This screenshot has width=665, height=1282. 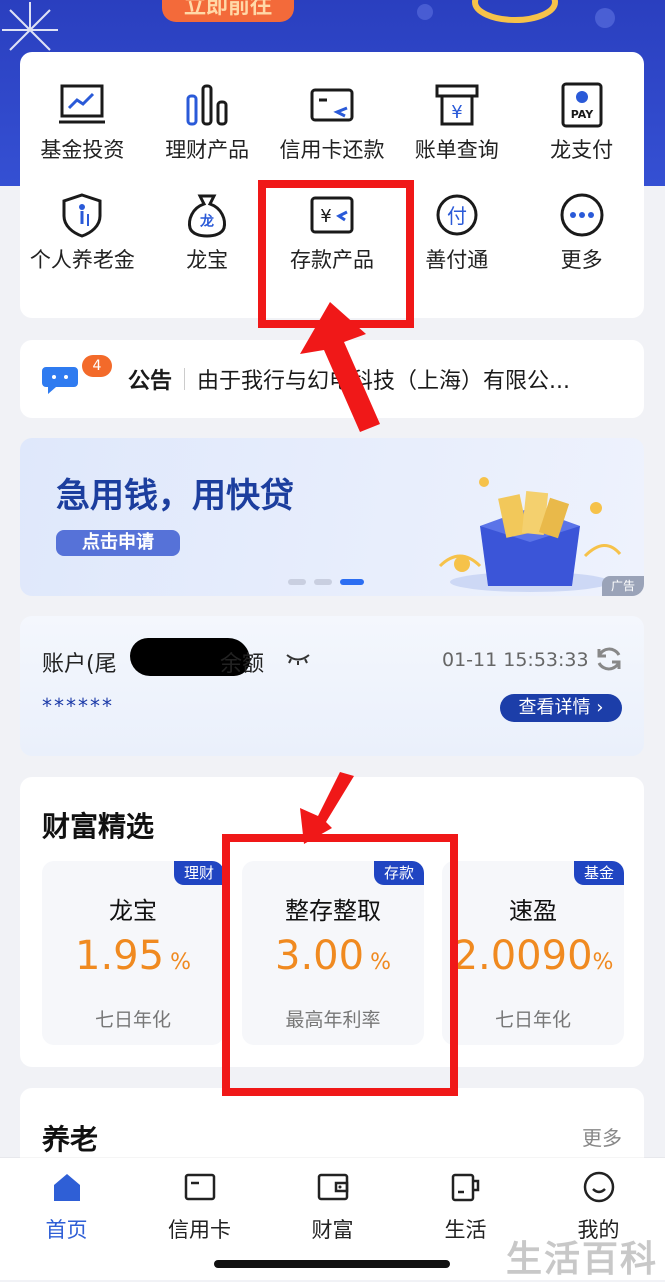 I want to click on menu-item-fund: 基金投资, so click(x=82, y=107).